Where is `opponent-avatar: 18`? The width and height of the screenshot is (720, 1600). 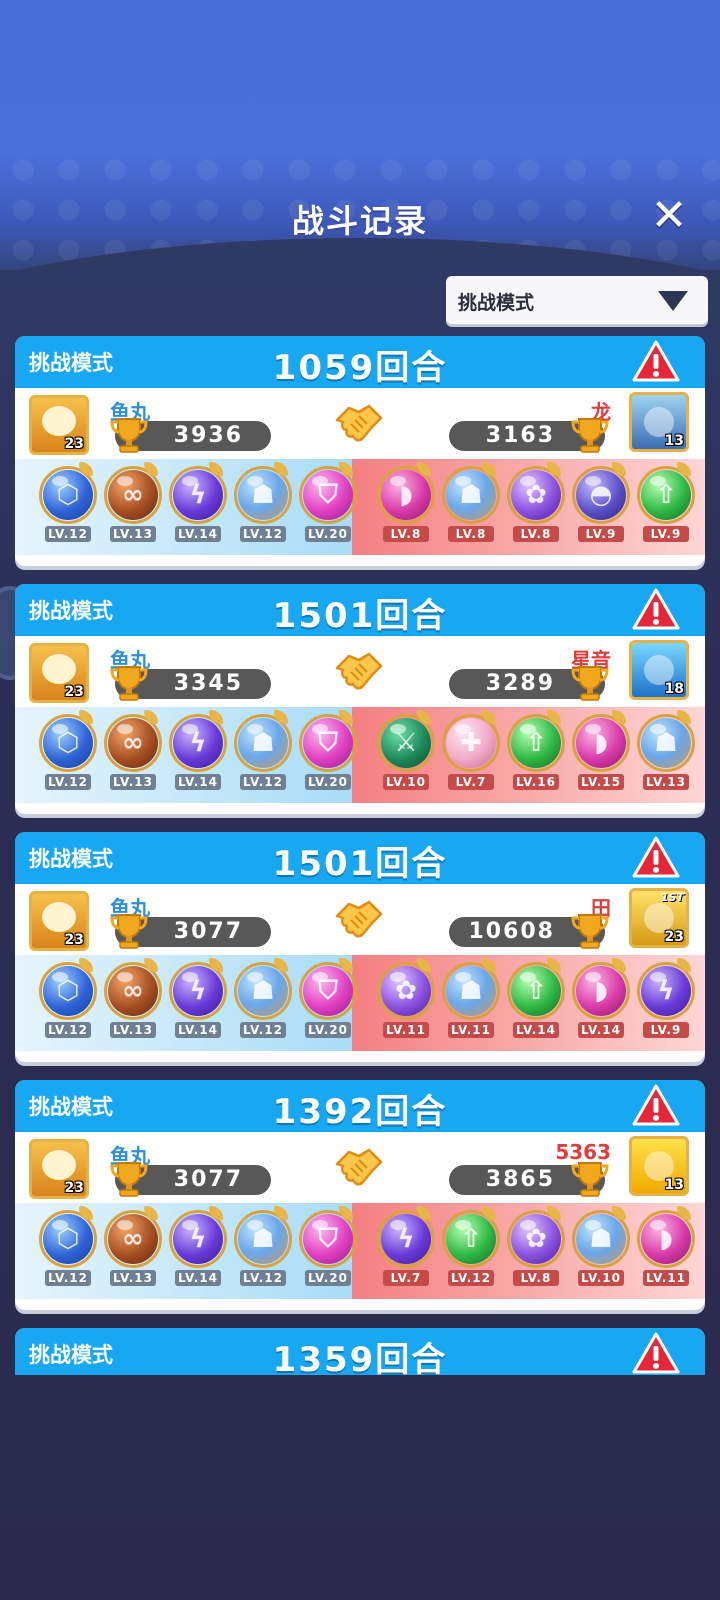 opponent-avatar: 18 is located at coordinates (659, 670).